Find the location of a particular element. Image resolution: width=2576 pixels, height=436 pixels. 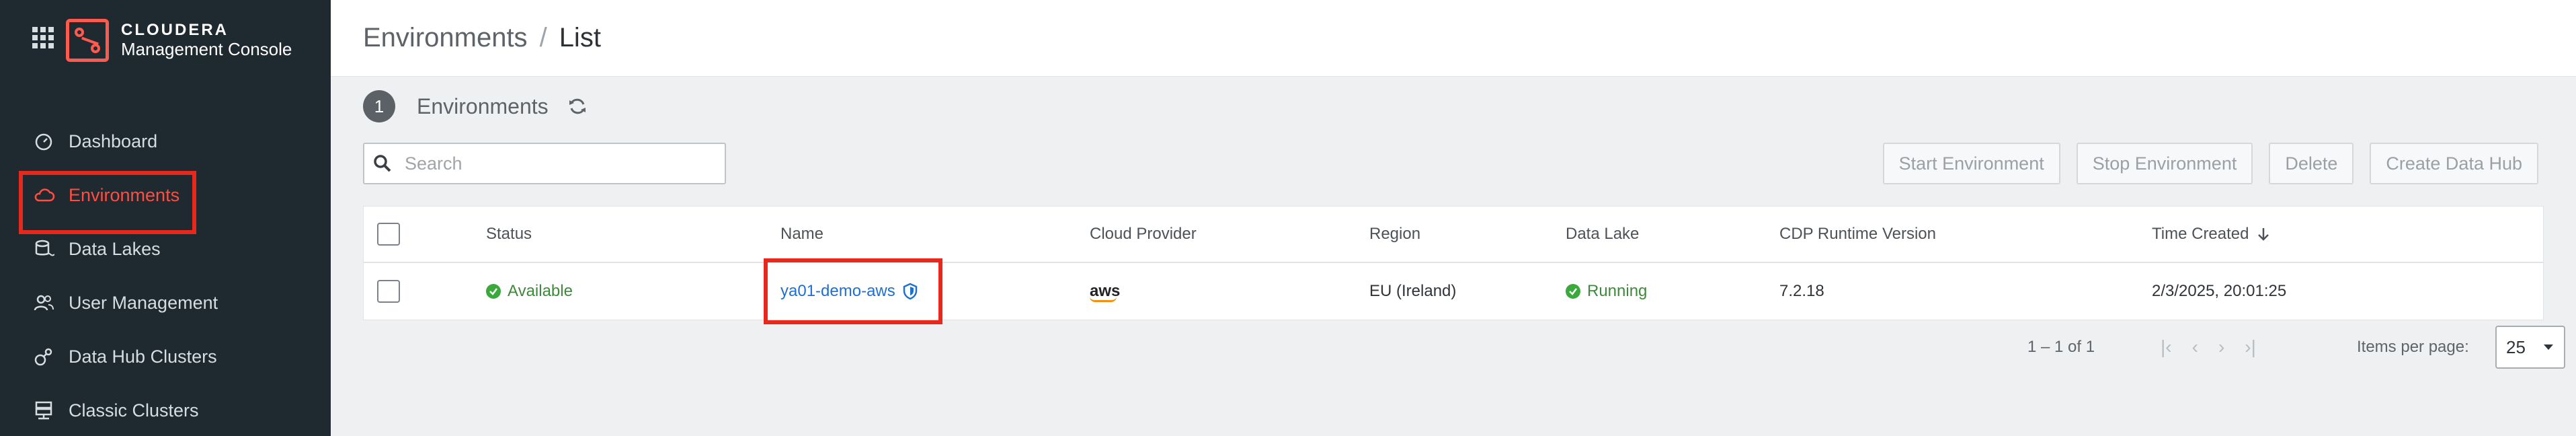

table-row: Available ya01-demo-aws aws EU (Ireland) is located at coordinates (1453, 291).